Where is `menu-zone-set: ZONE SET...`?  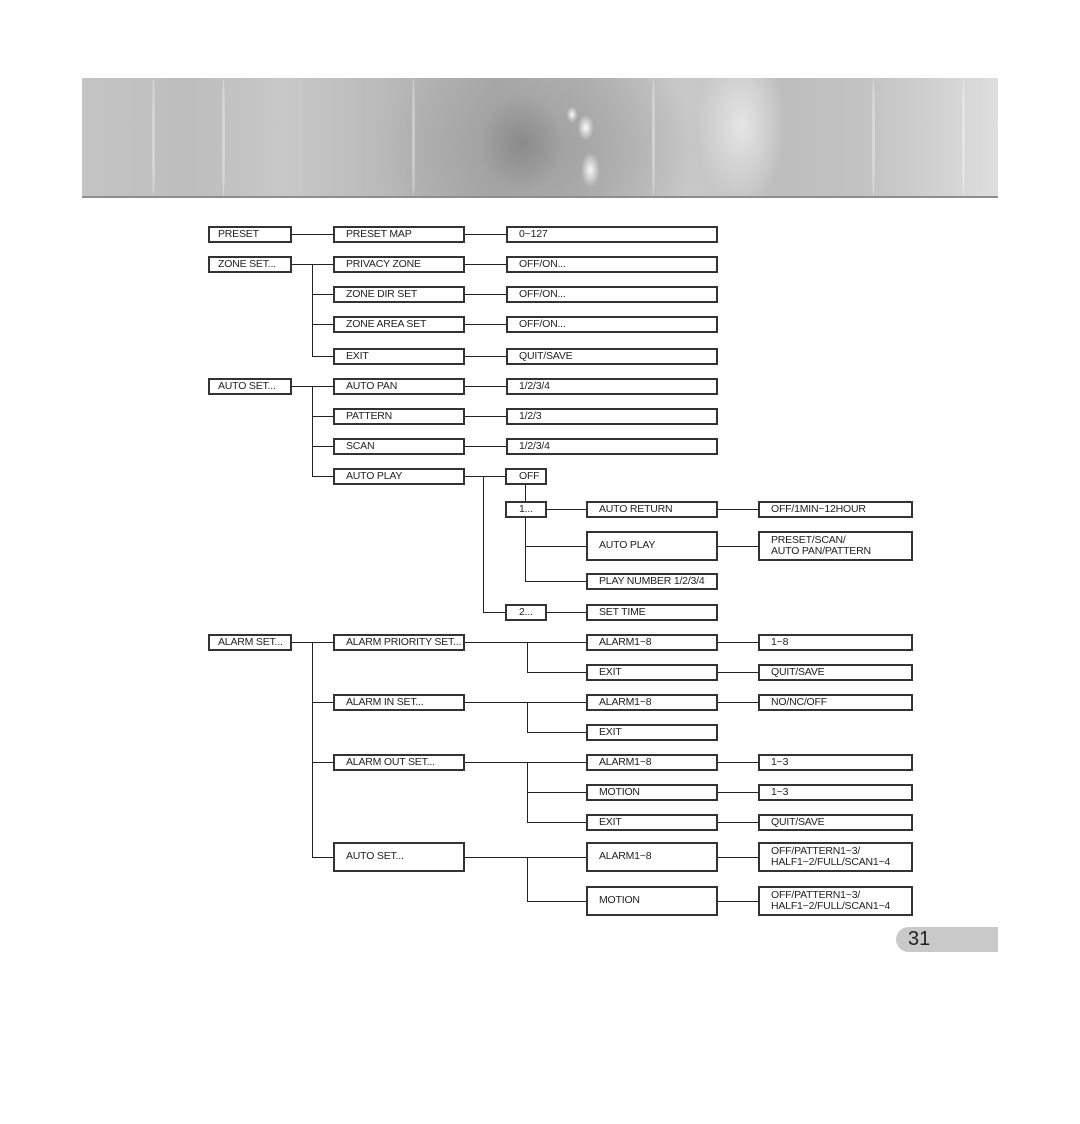
menu-zone-set: ZONE SET... is located at coordinates (250, 264).